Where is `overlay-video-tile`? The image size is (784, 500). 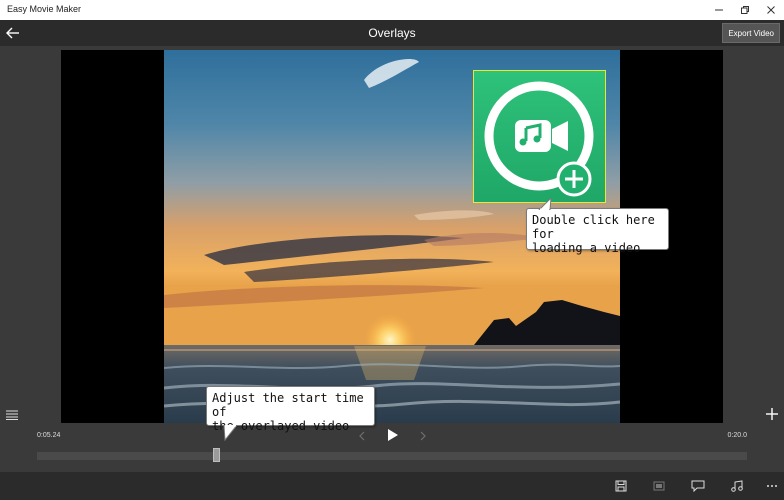 overlay-video-tile is located at coordinates (539, 136).